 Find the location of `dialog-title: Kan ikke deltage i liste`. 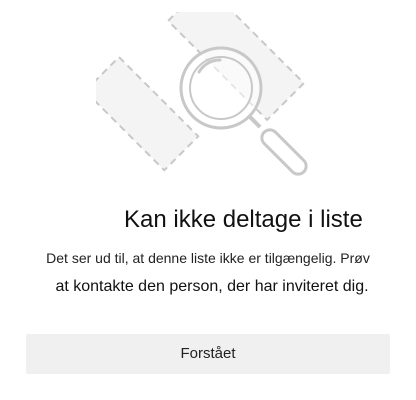

dialog-title: Kan ikke deltage i liste is located at coordinates (243, 219).